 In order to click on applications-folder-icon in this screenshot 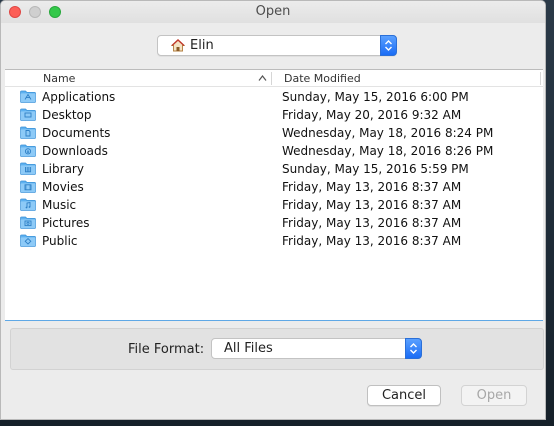, I will do `click(28, 96)`.